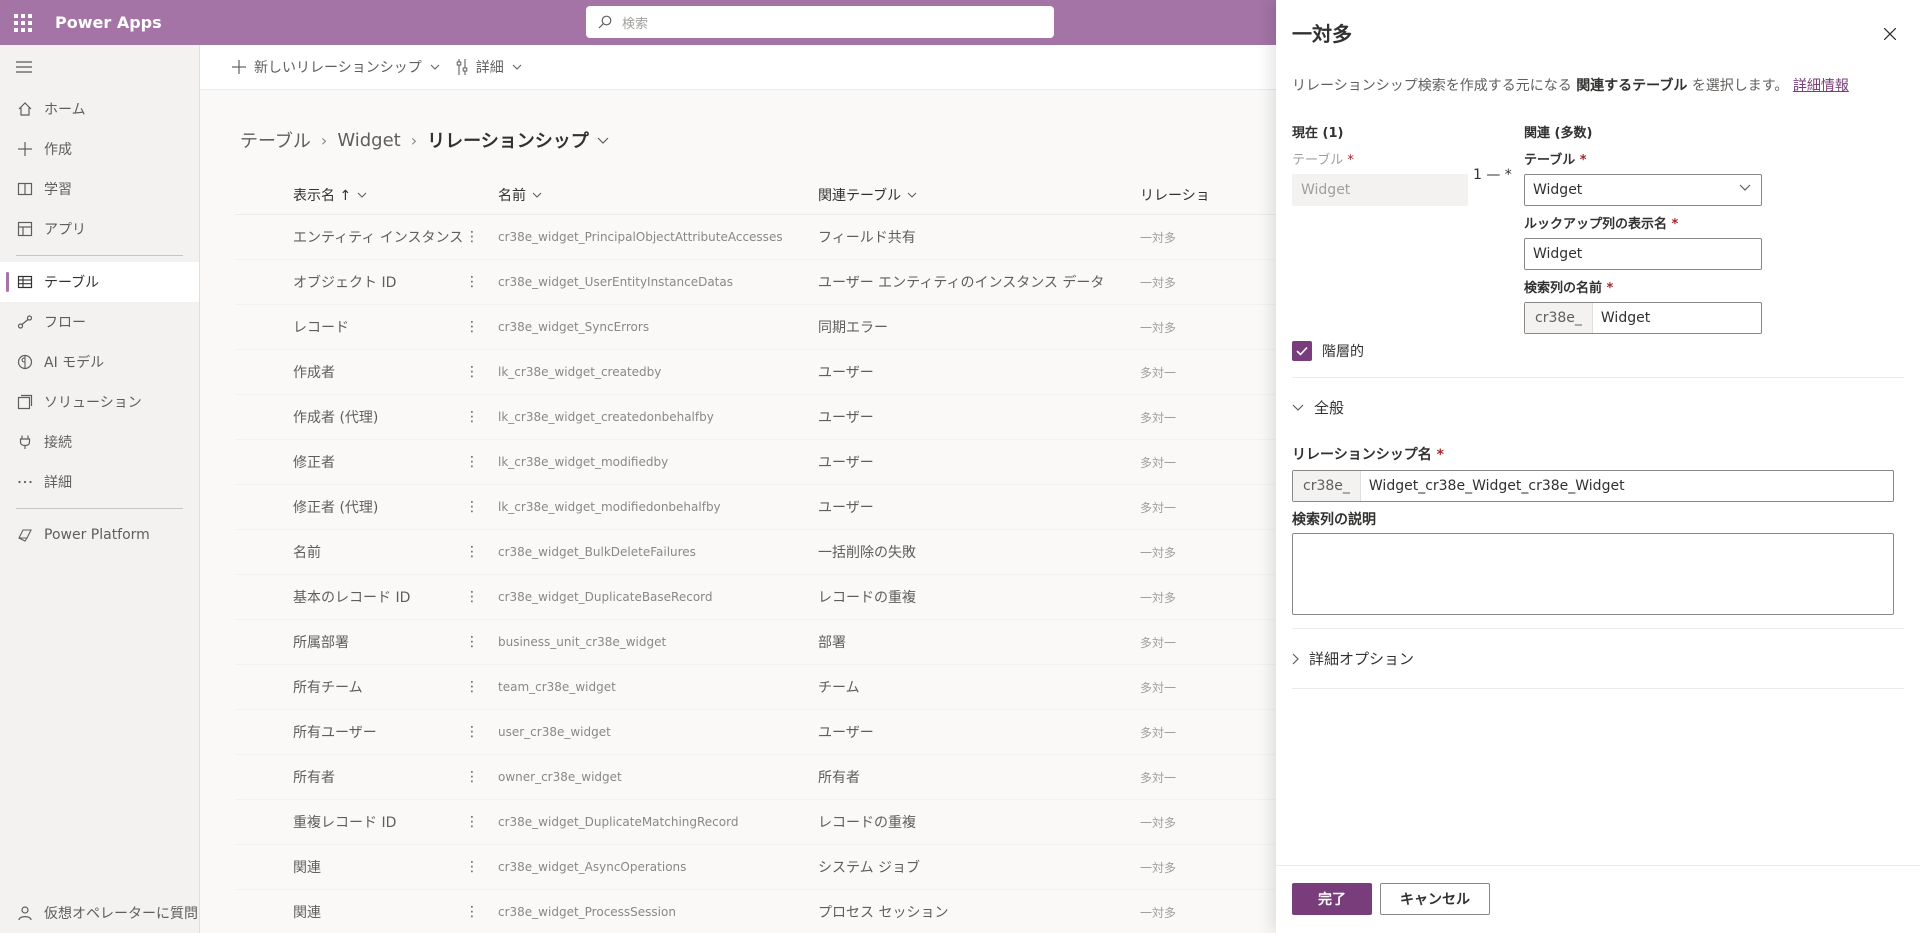 Image resolution: width=1920 pixels, height=933 pixels. Describe the element at coordinates (1362, 659) in the screenshot. I see `section-label: 詳細オプション` at that location.